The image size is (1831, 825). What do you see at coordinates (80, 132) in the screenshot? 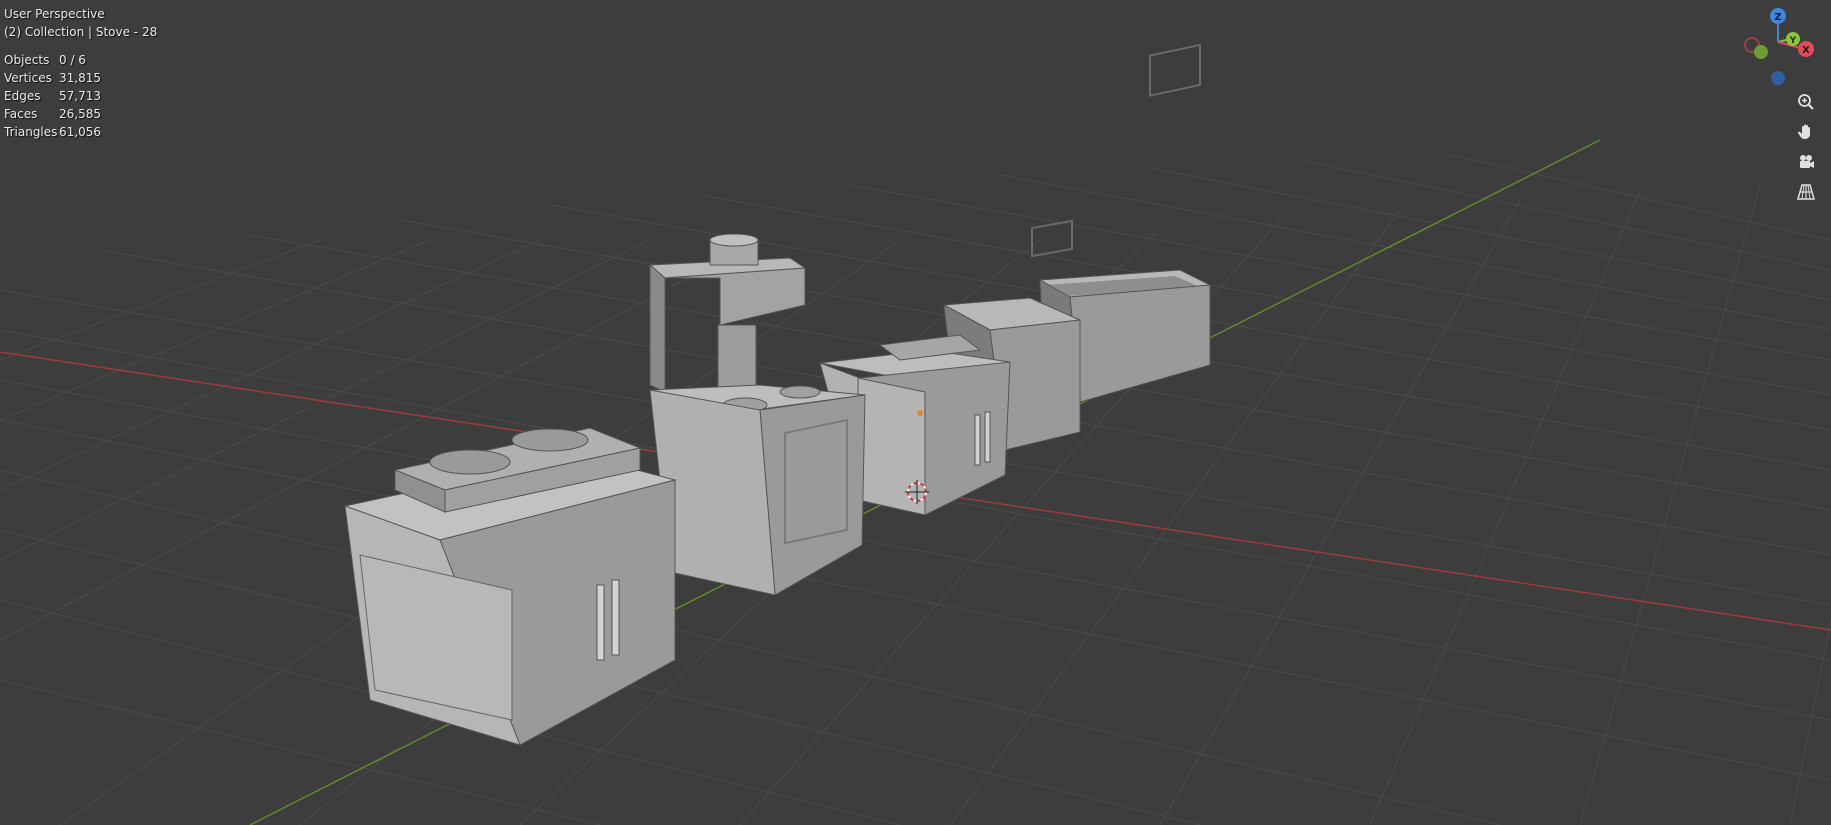
I see `stat-value: 61,056` at bounding box center [80, 132].